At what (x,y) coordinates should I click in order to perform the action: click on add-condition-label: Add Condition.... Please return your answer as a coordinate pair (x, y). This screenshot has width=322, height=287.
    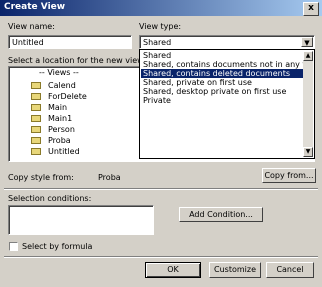
    Looking at the image, I should click on (221, 214).